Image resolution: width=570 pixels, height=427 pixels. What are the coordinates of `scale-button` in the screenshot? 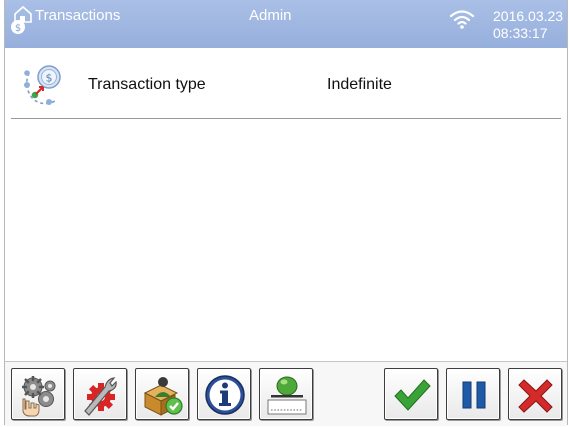 It's located at (286, 394).